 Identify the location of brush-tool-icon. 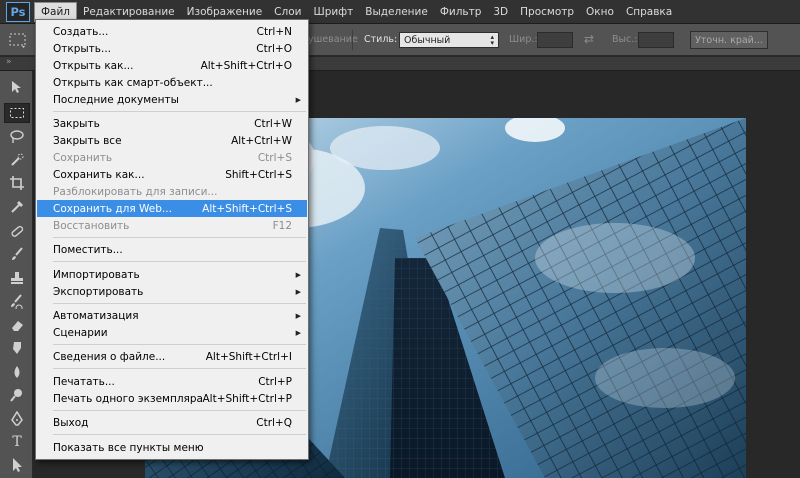
(17, 254).